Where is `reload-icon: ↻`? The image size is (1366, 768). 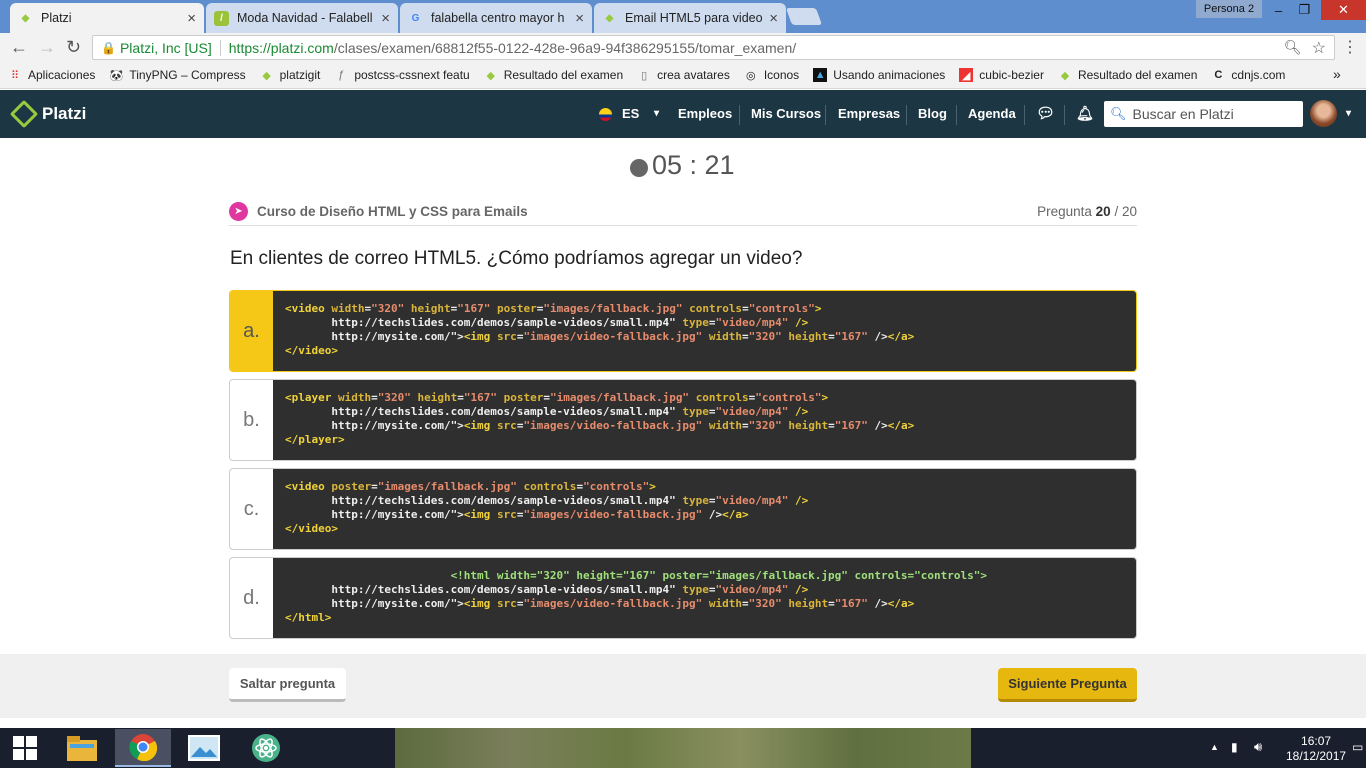
reload-icon: ↻ is located at coordinates (73, 47).